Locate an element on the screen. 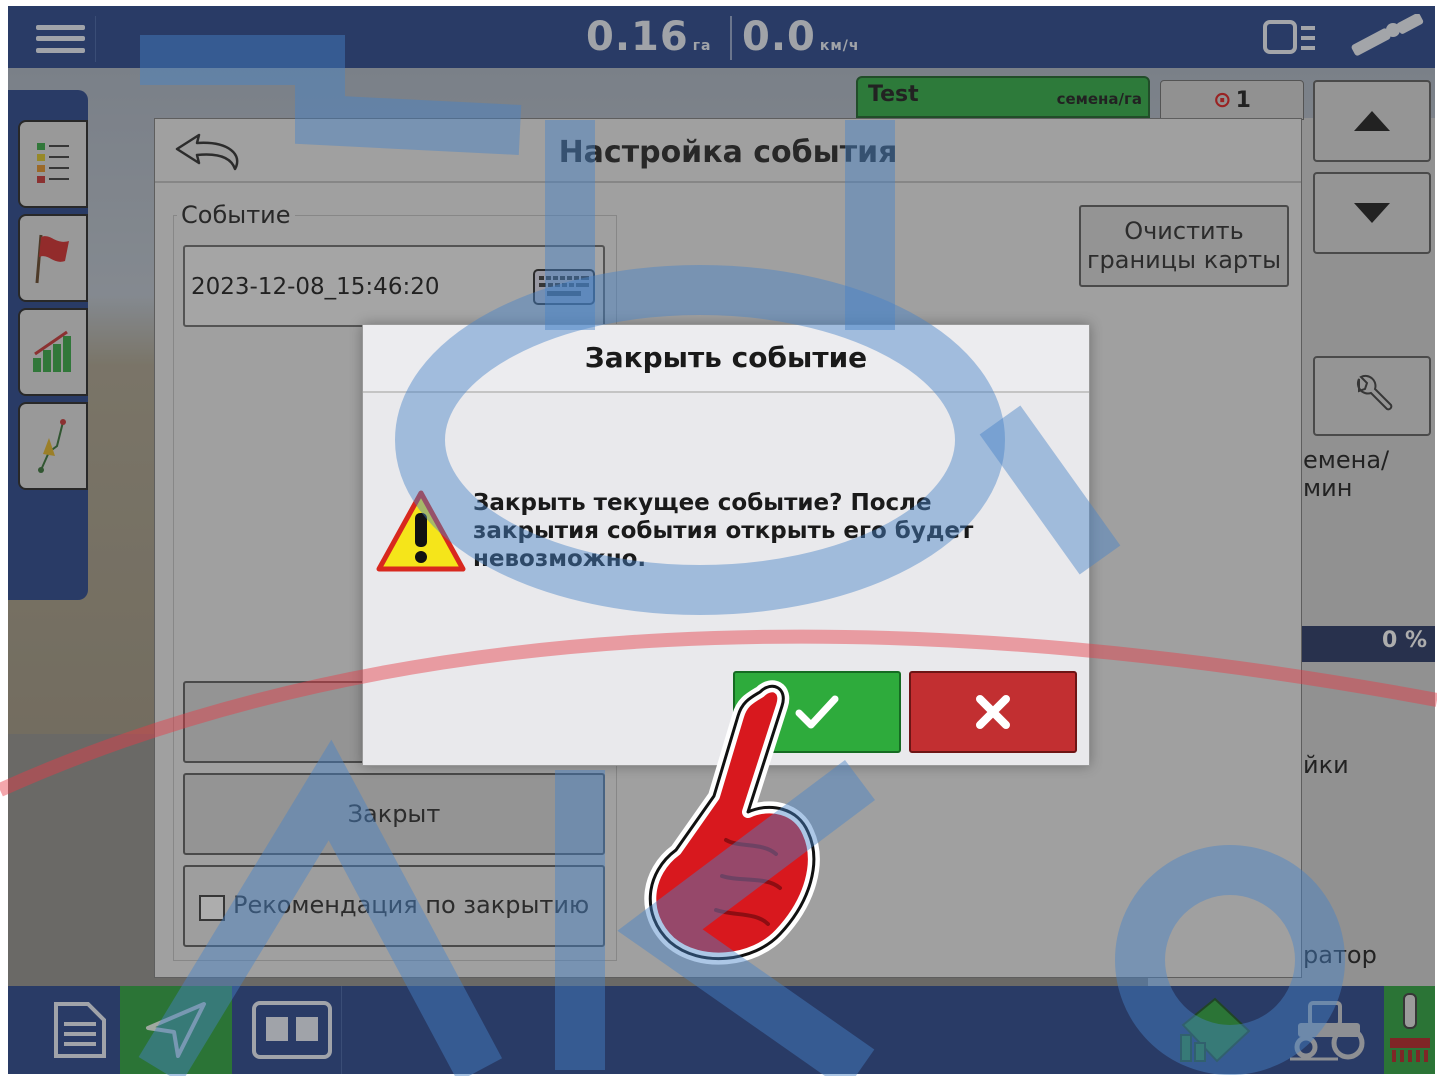 This screenshot has width=1437, height=1076. dialog-title: Закрыть событие is located at coordinates (726, 357).